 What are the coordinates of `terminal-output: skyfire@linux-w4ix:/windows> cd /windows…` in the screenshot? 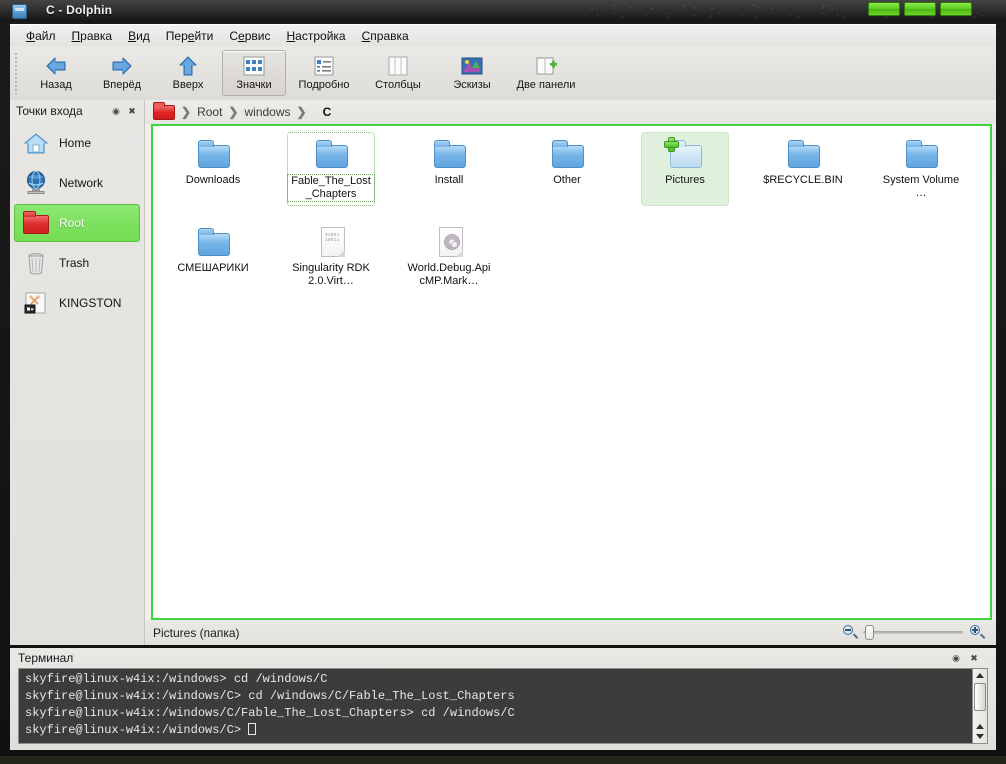 It's located at (495, 706).